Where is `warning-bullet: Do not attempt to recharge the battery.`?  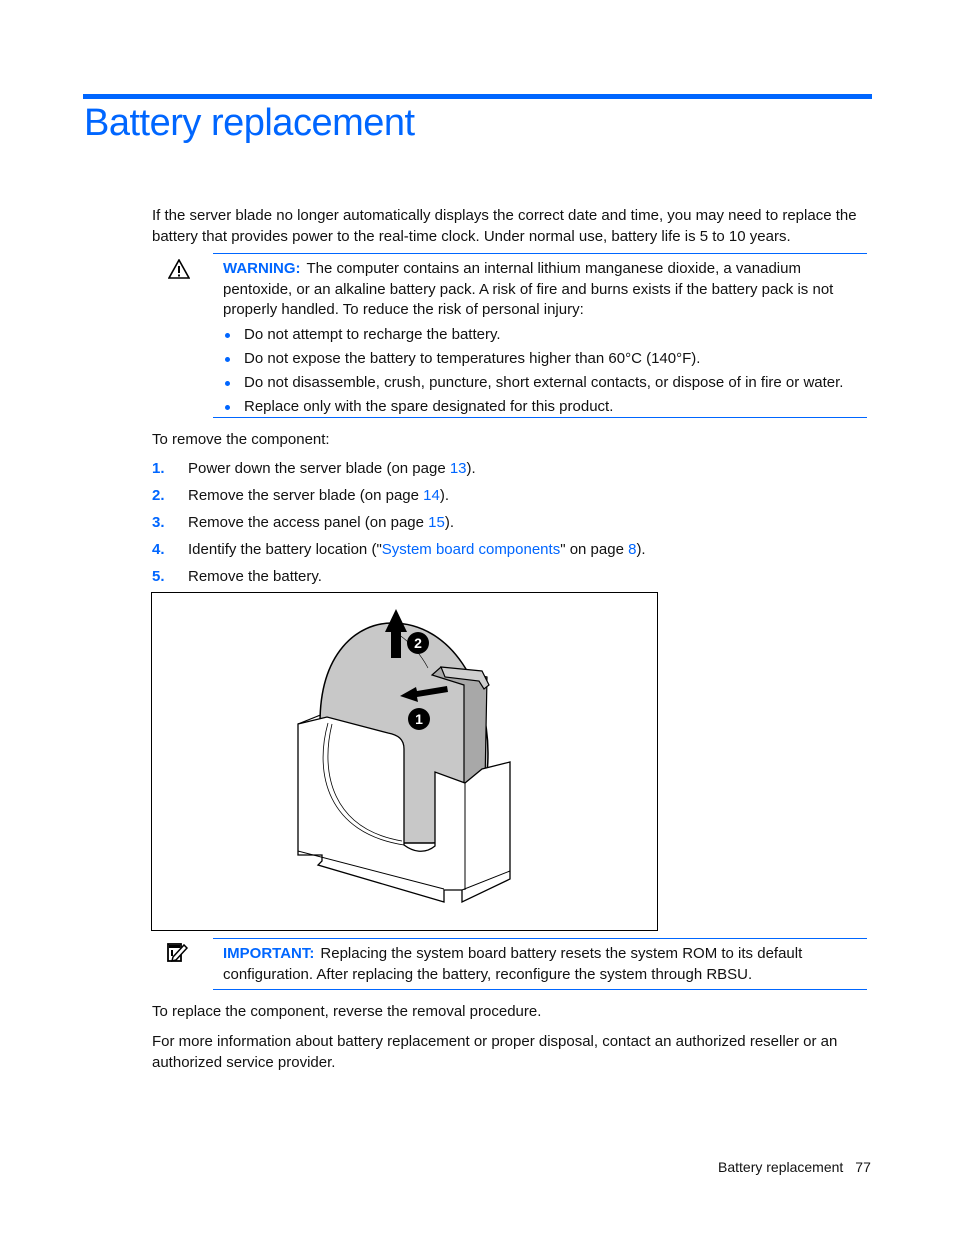 warning-bullet: Do not attempt to recharge the battery. is located at coordinates (545, 335).